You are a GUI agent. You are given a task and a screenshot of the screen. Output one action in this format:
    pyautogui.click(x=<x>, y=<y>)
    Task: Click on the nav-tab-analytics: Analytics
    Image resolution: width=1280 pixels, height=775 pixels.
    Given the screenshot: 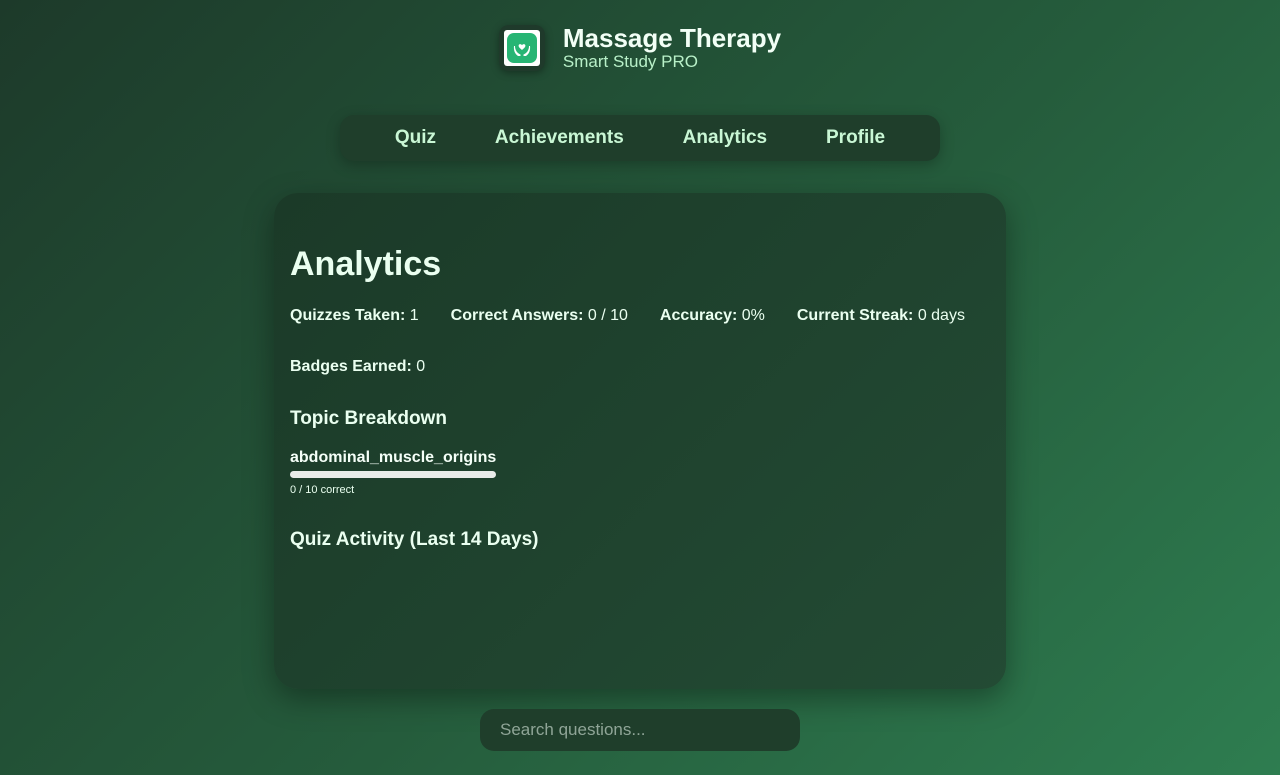 What is the action you would take?
    pyautogui.click(x=725, y=138)
    